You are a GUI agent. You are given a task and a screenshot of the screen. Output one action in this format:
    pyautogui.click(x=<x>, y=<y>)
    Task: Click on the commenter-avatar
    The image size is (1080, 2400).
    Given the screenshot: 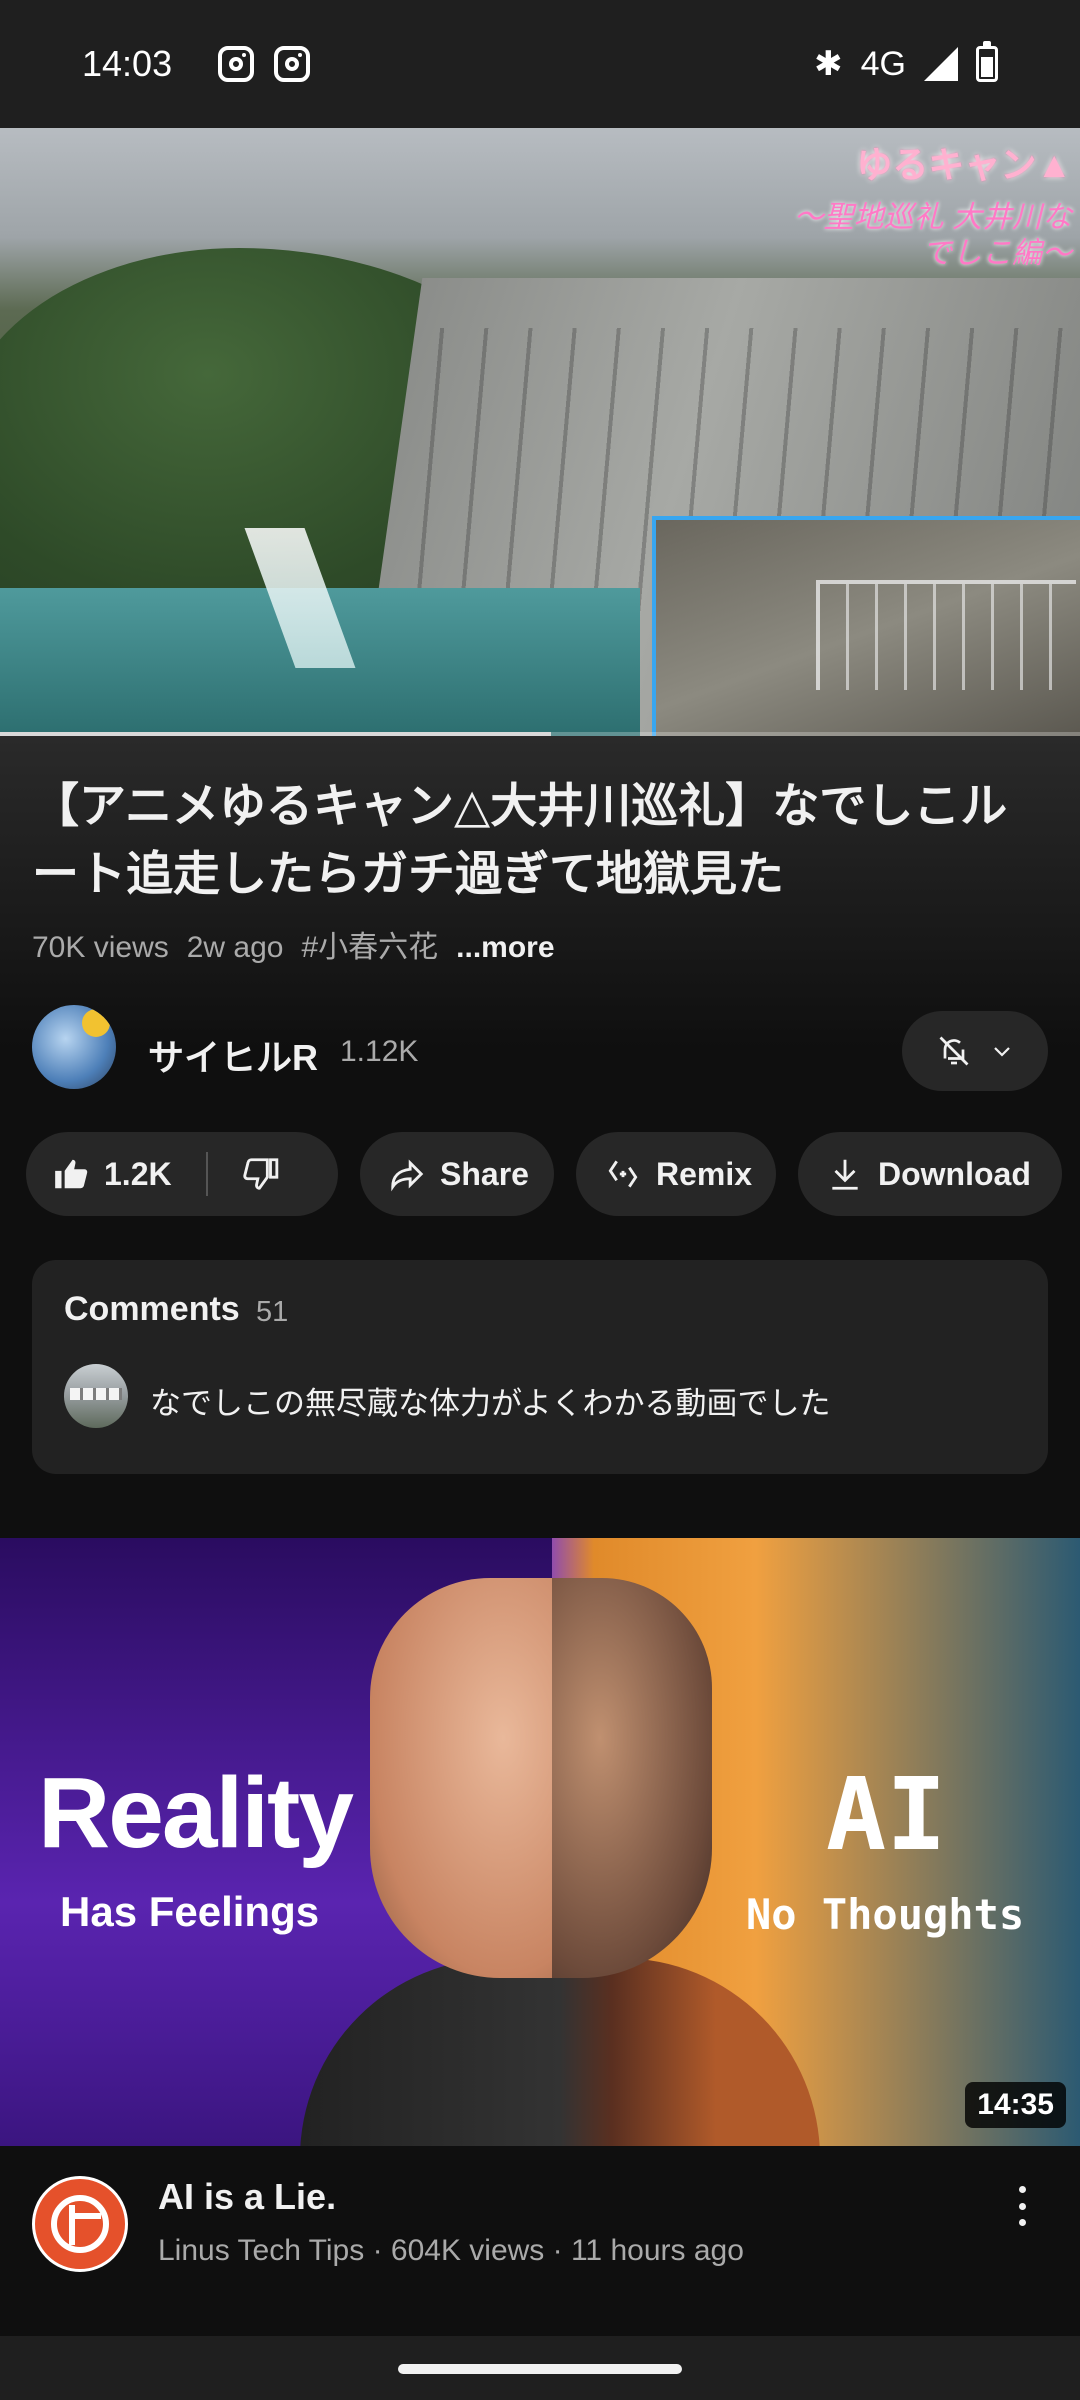 What is the action you would take?
    pyautogui.click(x=96, y=1396)
    